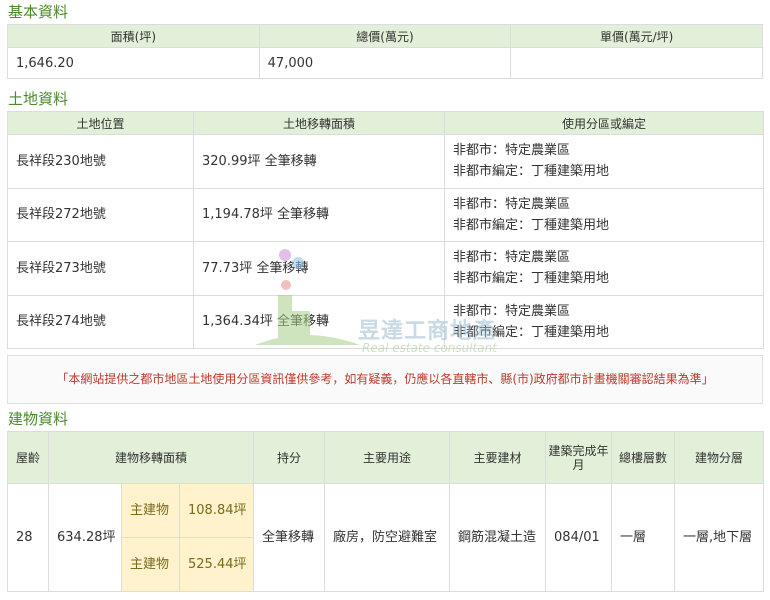 The width and height of the screenshot is (770, 600). What do you see at coordinates (216, 510) in the screenshot?
I see `part-area: 108.84坪` at bounding box center [216, 510].